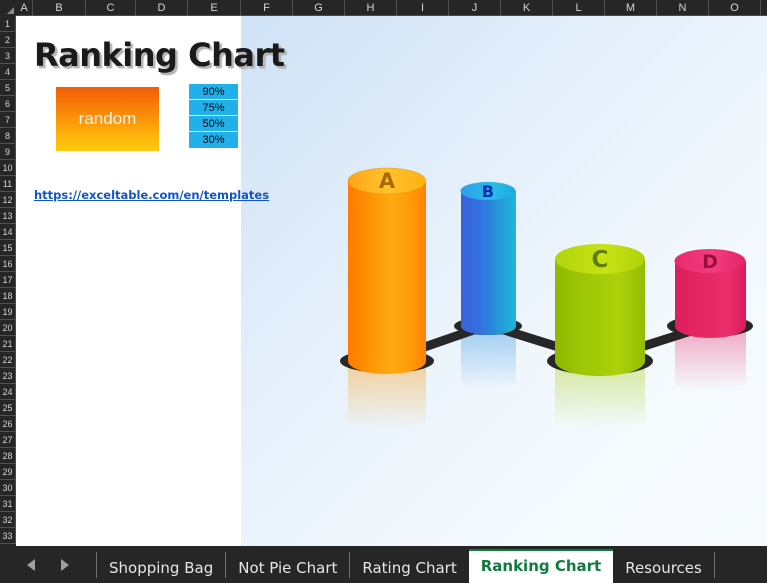 The width and height of the screenshot is (767, 583). Describe the element at coordinates (8, 376) in the screenshot. I see `row-header-23: 23` at that location.